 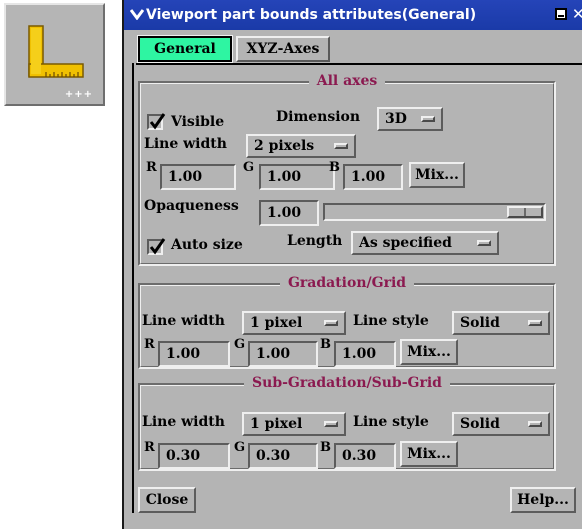 I want to click on gradation-line-width-label: Line width, so click(x=183, y=321).